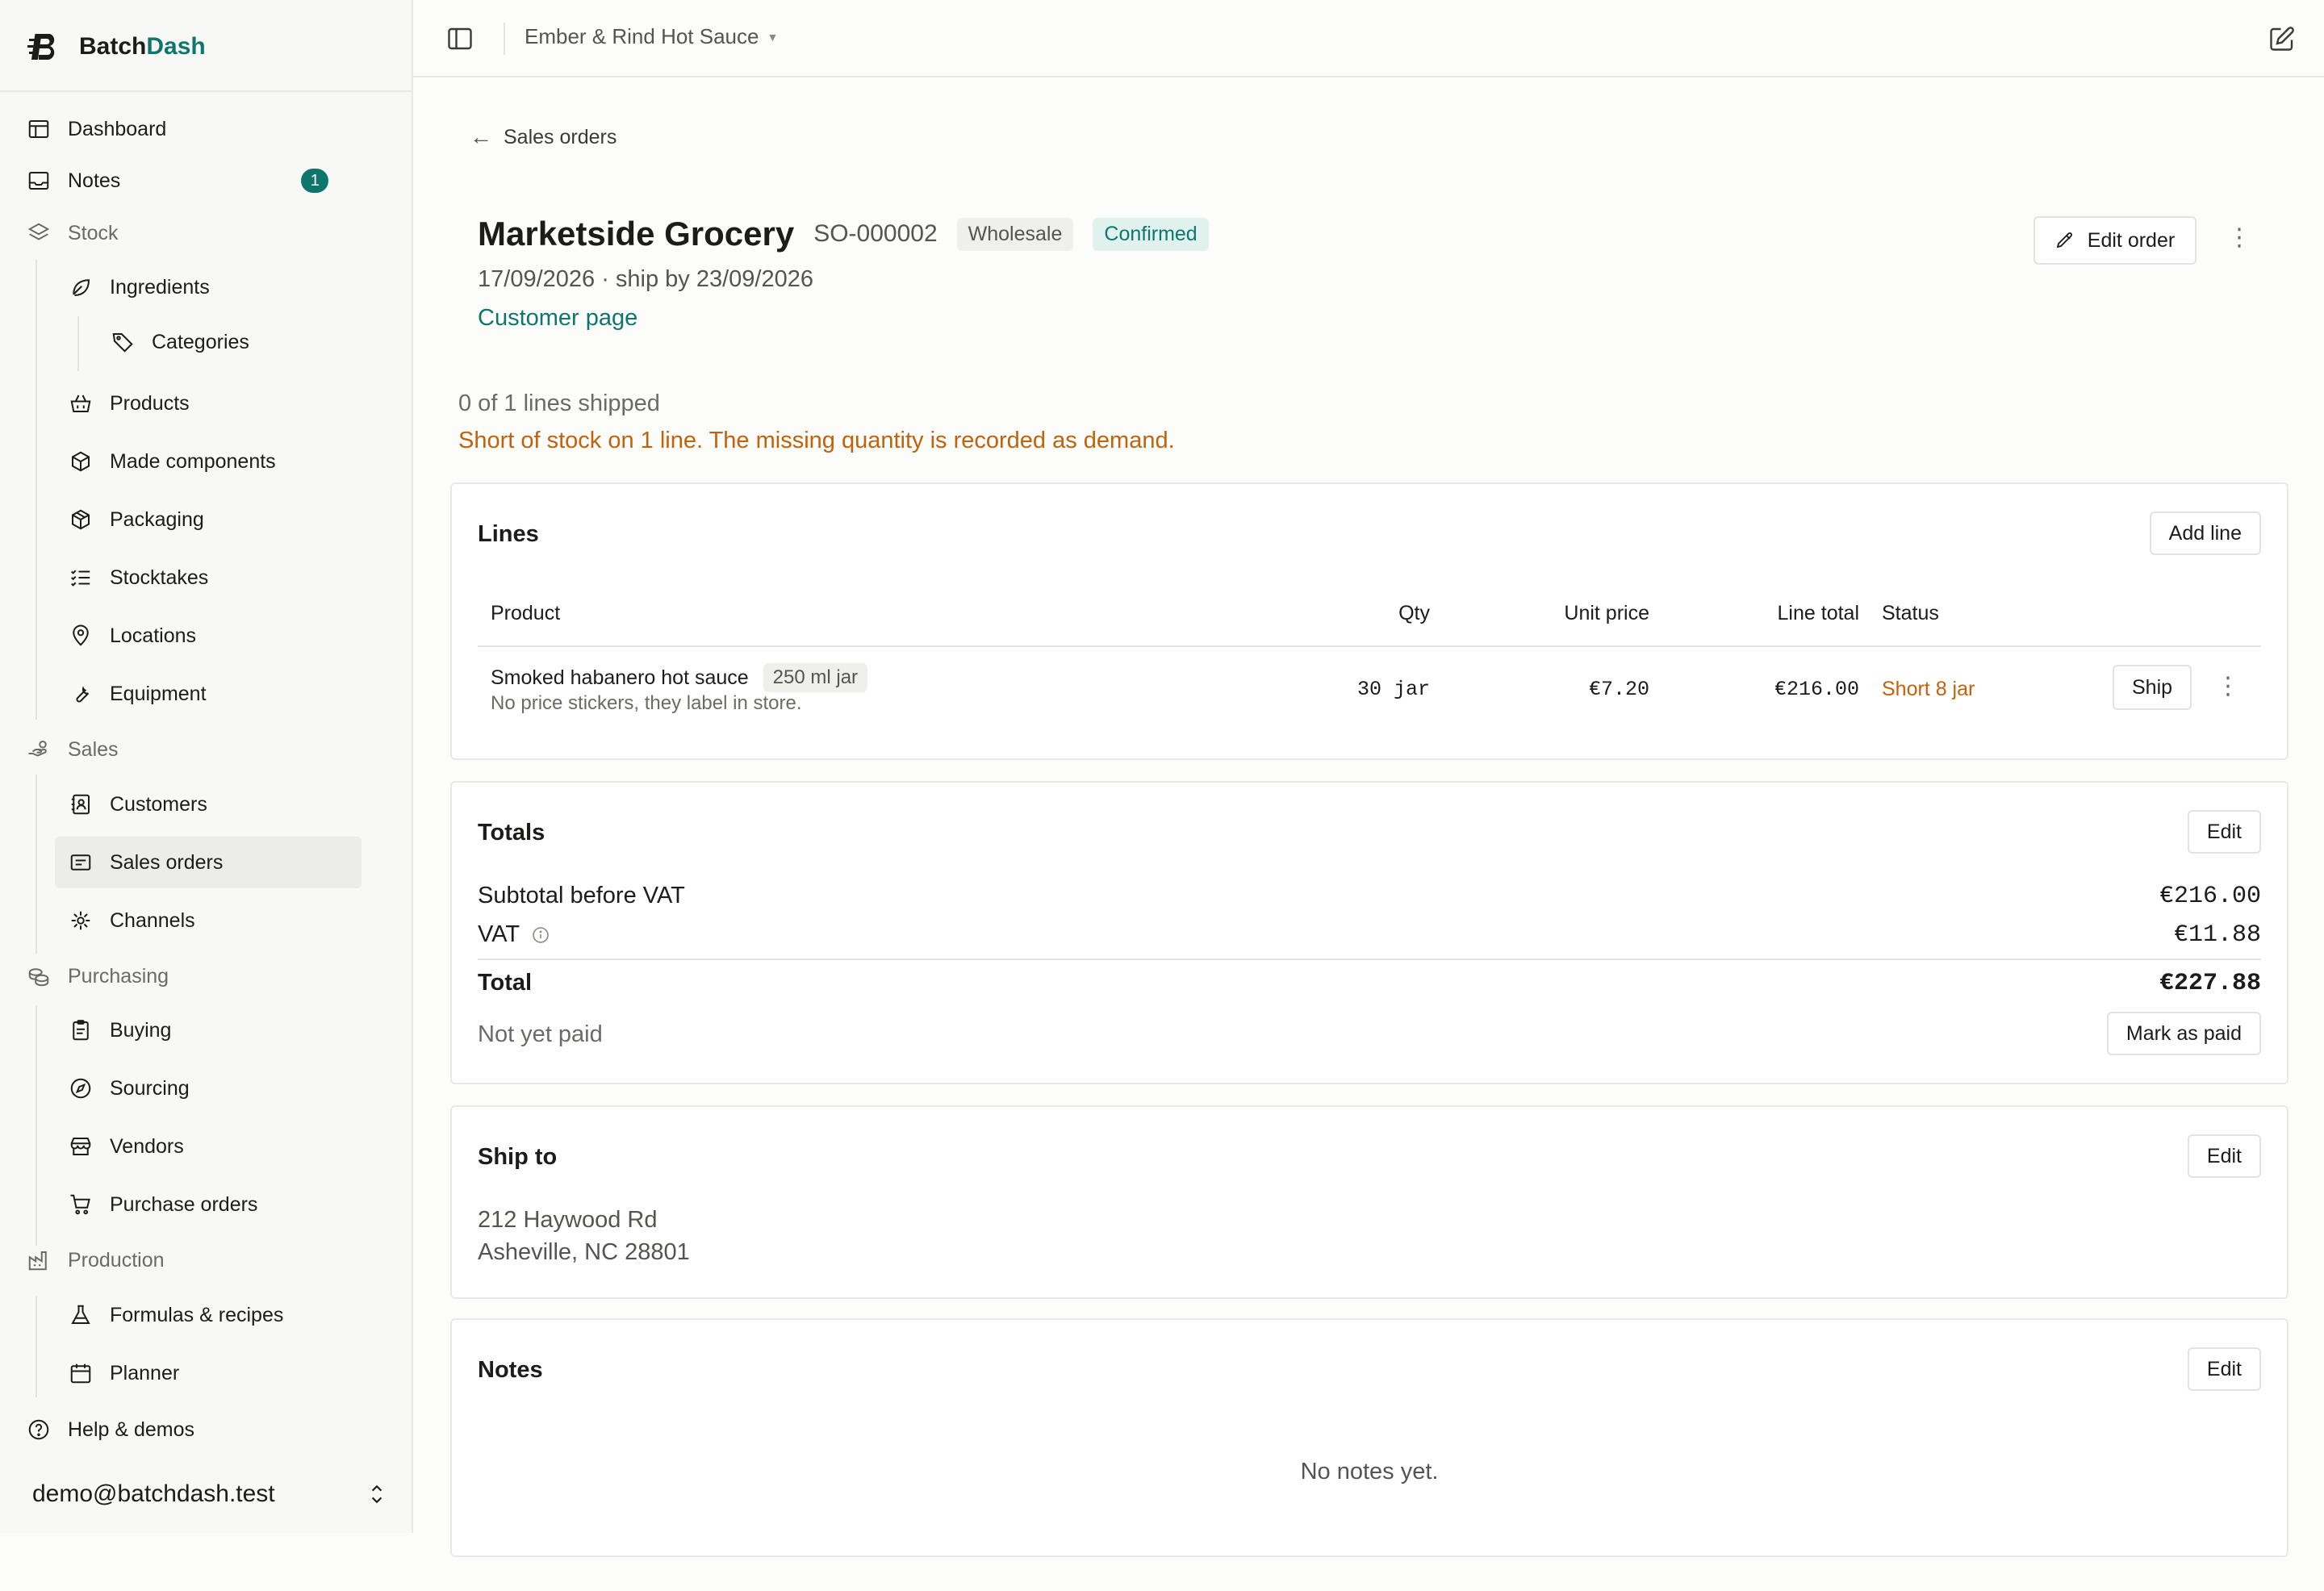 This screenshot has height=1591, width=2324. I want to click on sidebar-item-vendors: Vendors, so click(126, 1147).